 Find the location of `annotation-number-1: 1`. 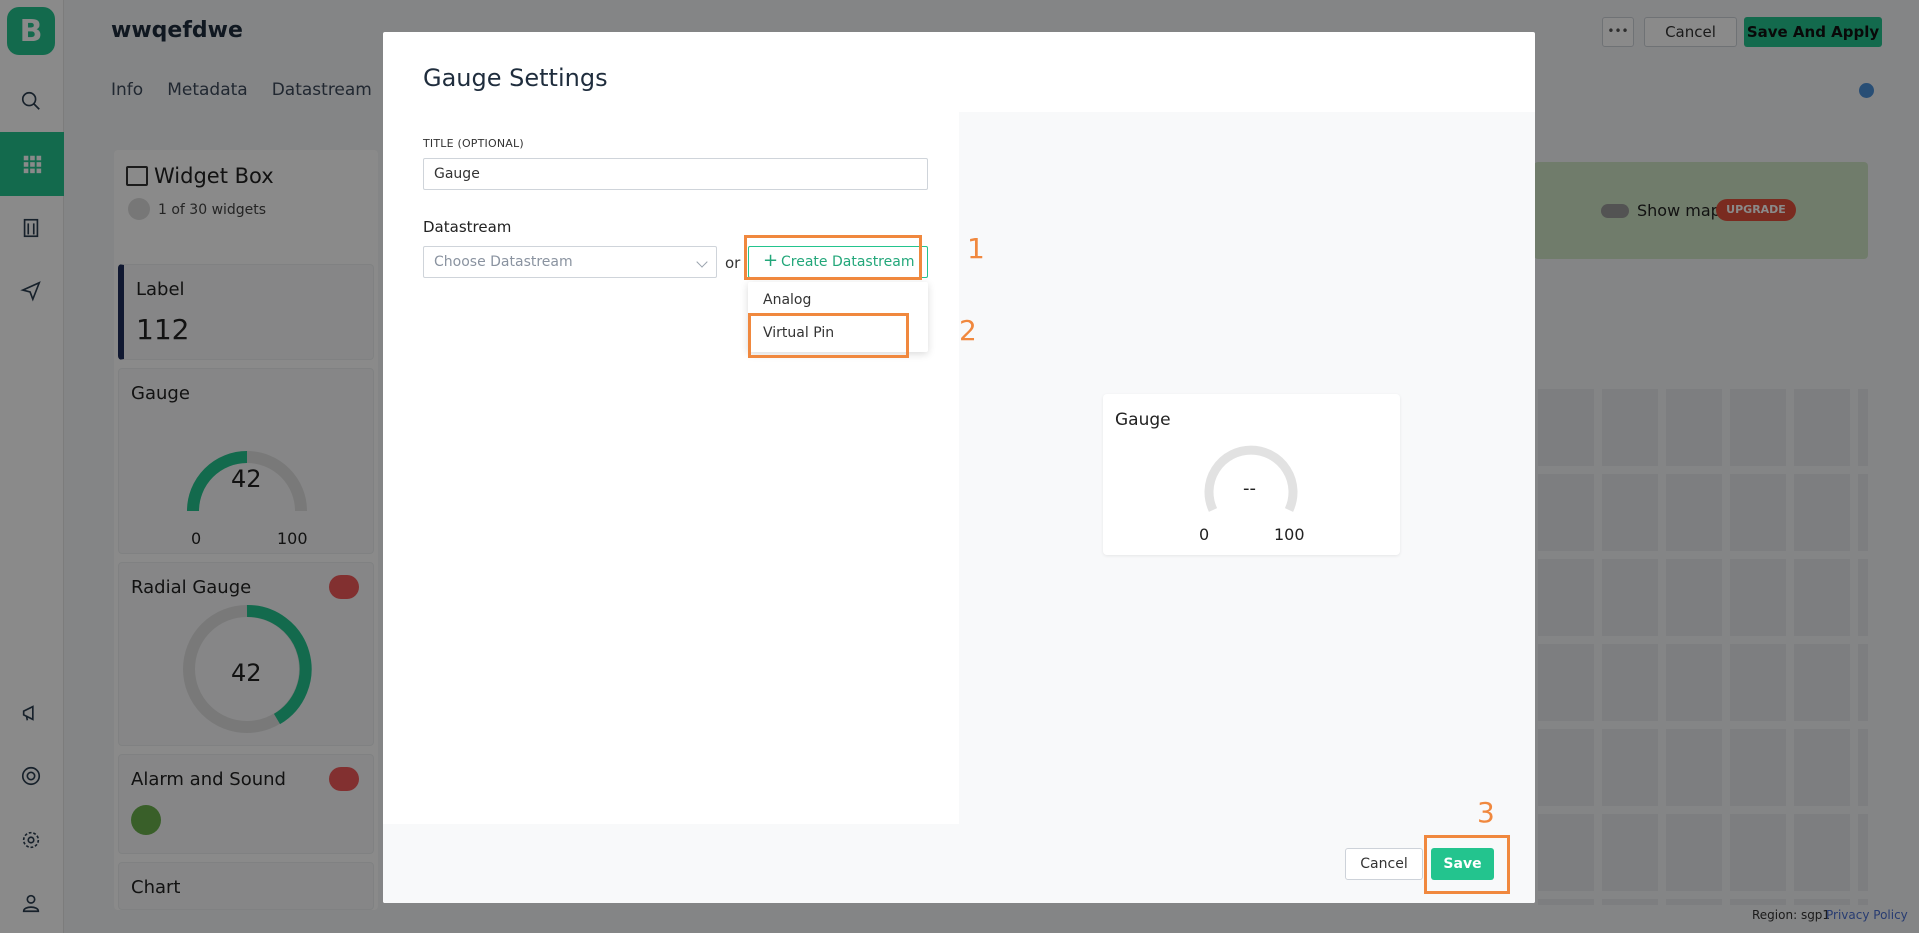

annotation-number-1: 1 is located at coordinates (976, 248).